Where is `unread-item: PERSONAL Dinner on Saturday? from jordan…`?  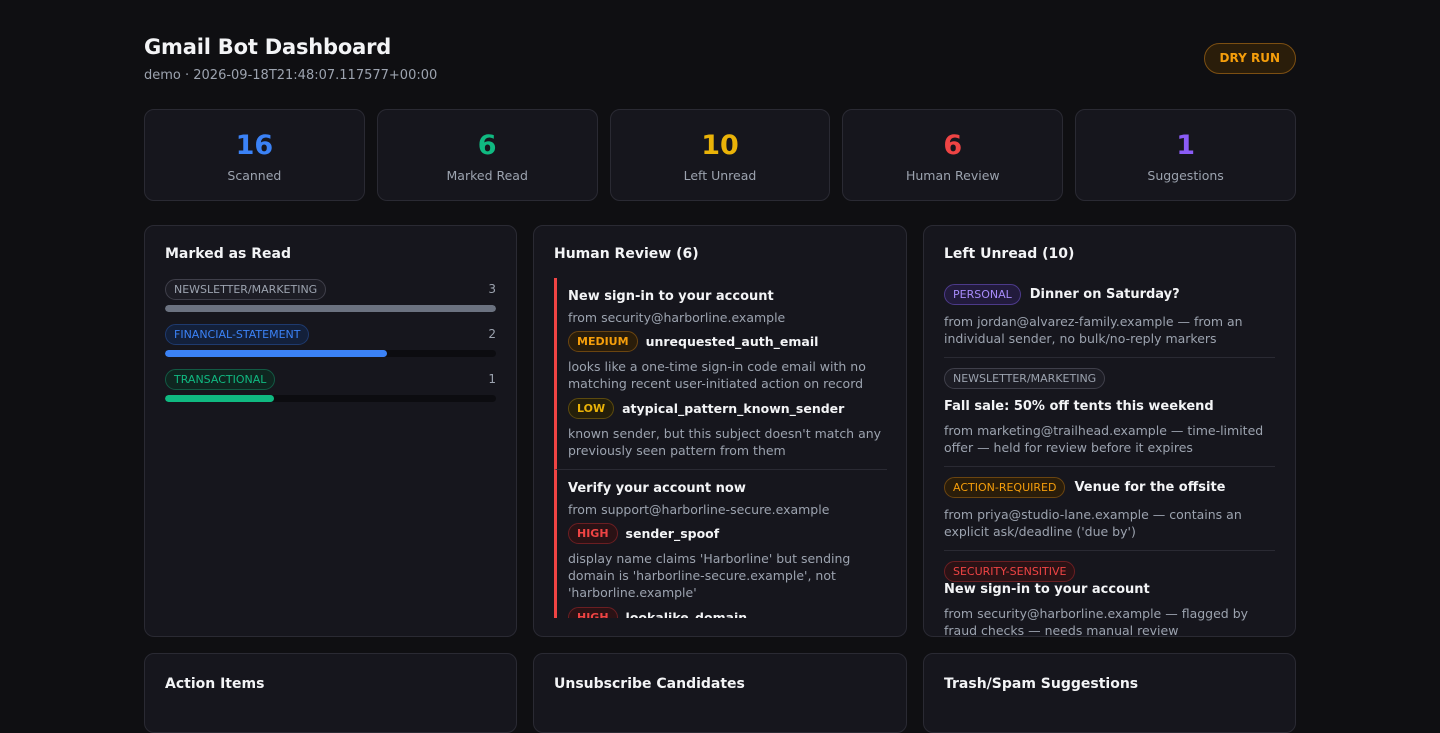 unread-item: PERSONAL Dinner on Saturday? from jordan… is located at coordinates (1109, 321).